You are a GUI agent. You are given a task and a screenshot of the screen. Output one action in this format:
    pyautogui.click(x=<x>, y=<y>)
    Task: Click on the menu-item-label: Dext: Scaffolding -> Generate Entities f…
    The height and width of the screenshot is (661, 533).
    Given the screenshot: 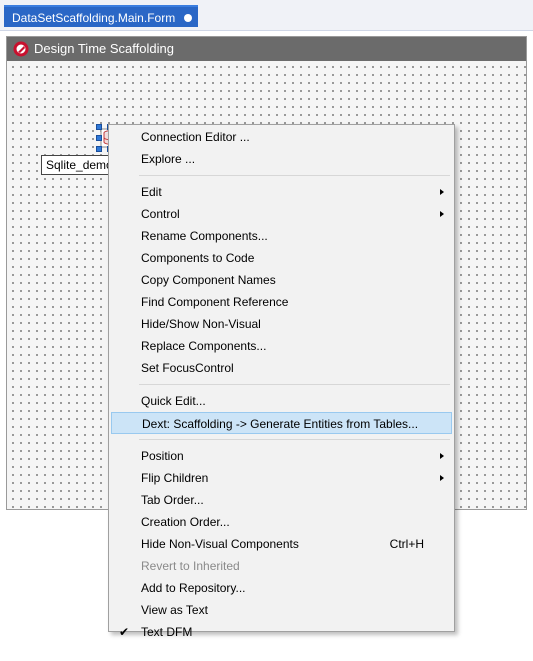 What is the action you would take?
    pyautogui.click(x=280, y=424)
    